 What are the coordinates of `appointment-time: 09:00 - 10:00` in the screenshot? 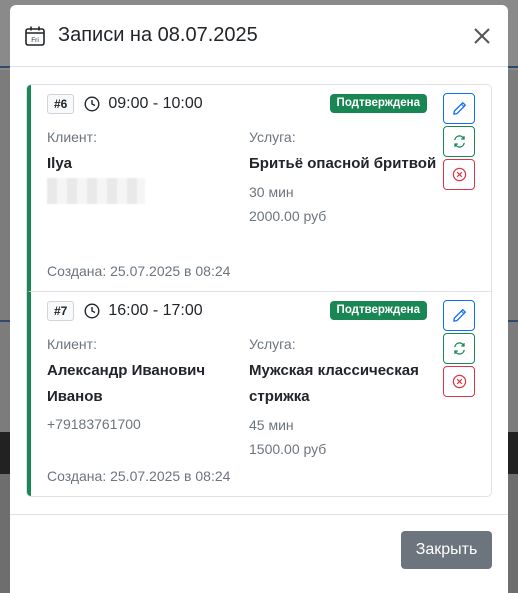 It's located at (155, 103).